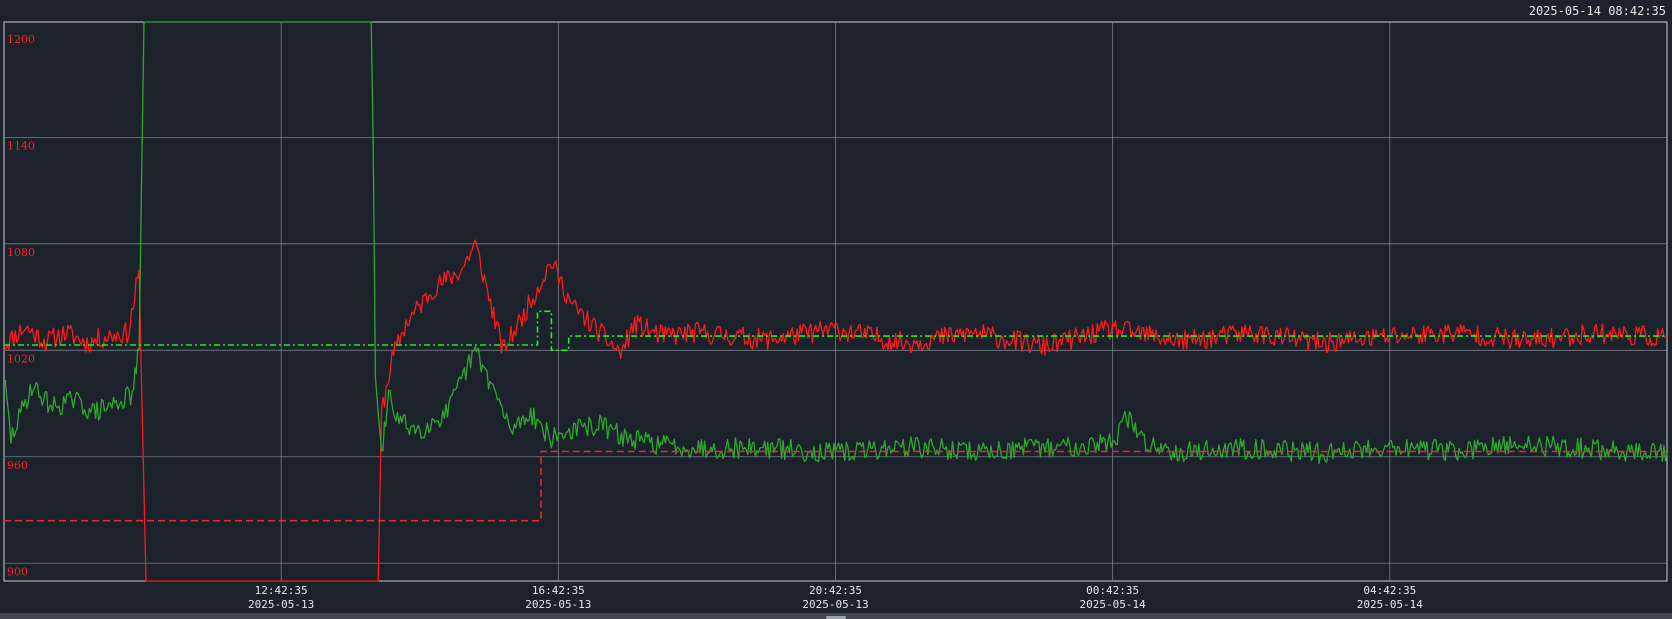 Image resolution: width=1672 pixels, height=619 pixels. Describe the element at coordinates (558, 590) in the screenshot. I see `x-tick-time: 16:42:35` at that location.